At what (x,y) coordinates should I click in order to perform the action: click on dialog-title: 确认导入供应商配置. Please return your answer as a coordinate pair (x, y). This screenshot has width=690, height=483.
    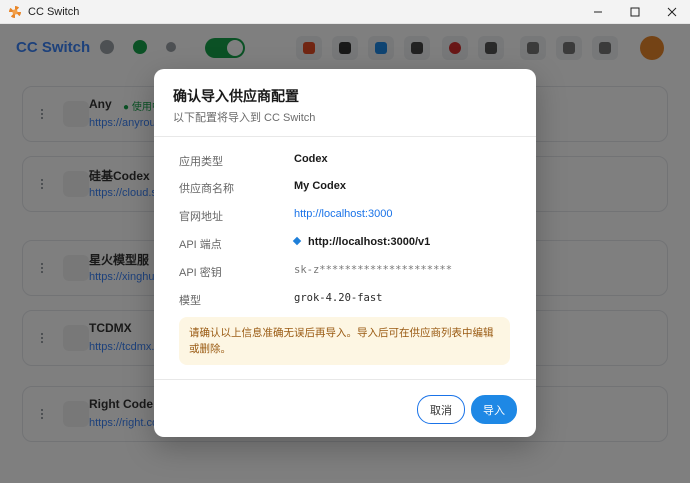
    Looking at the image, I should click on (236, 96).